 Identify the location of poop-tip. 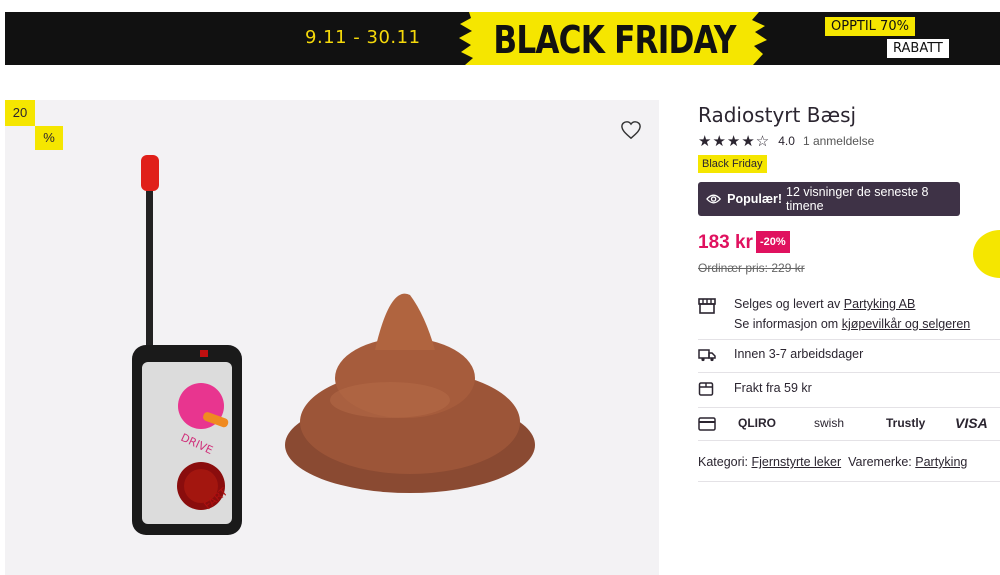
(405, 321).